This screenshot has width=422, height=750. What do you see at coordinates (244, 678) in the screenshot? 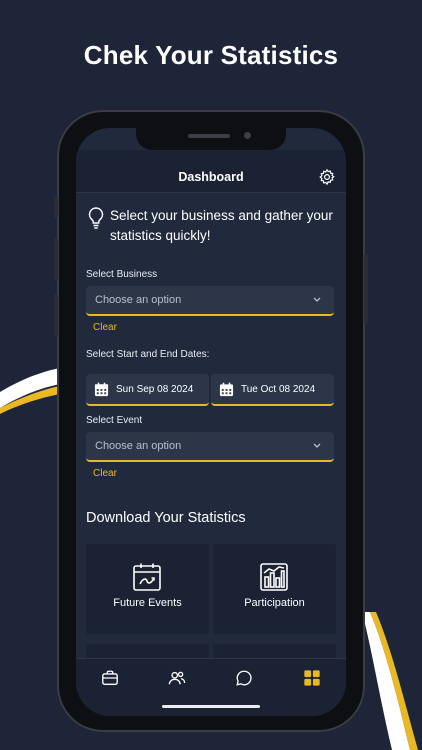
I see `chat-icon` at bounding box center [244, 678].